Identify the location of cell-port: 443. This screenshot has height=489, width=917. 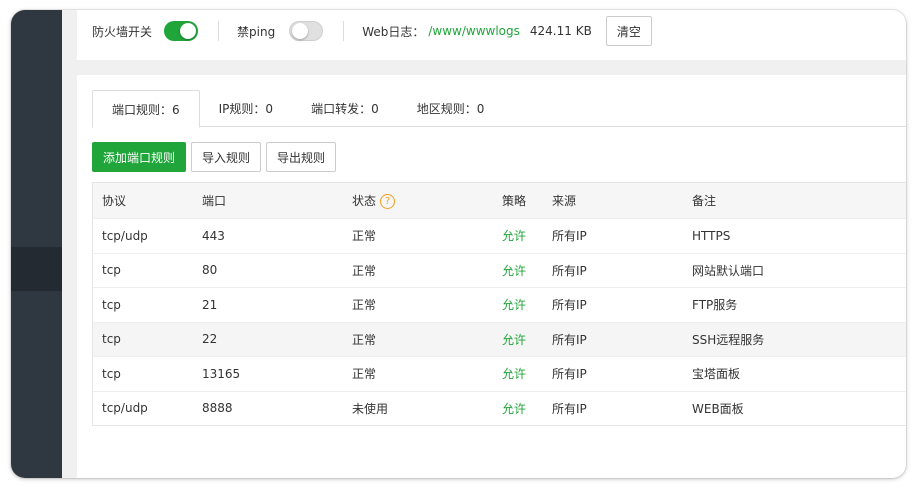
(213, 235).